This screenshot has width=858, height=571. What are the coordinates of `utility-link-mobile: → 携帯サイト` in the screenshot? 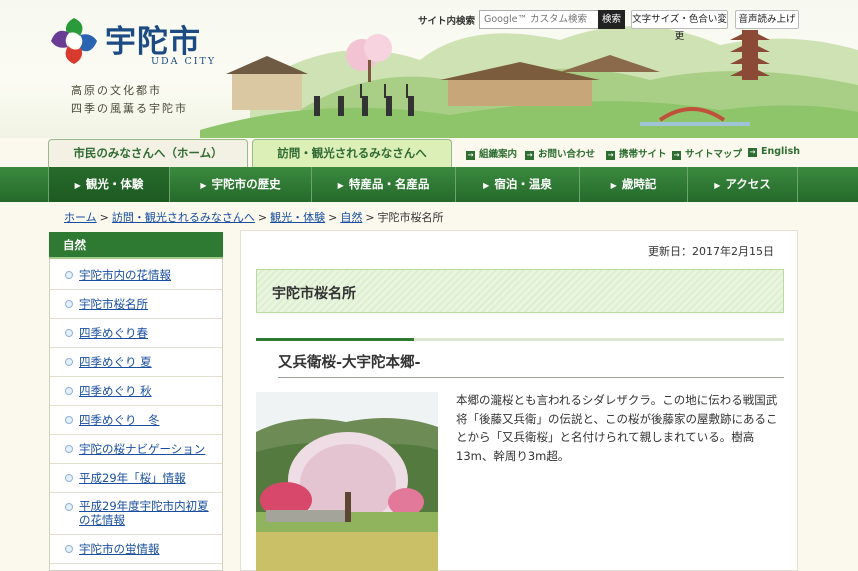 It's located at (636, 153).